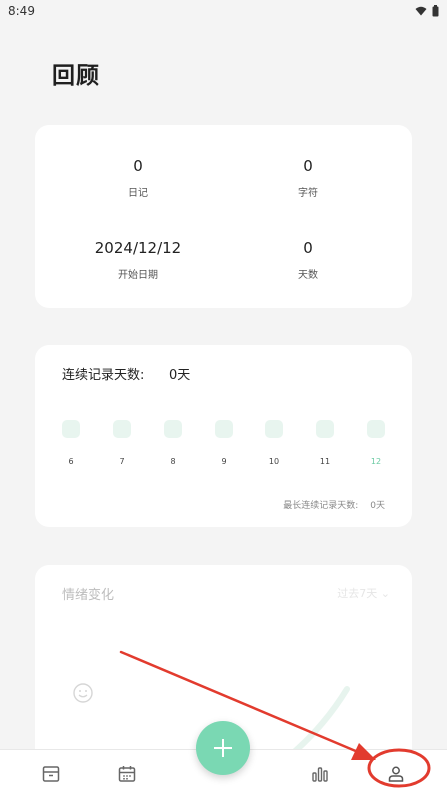 This screenshot has height=796, width=447. What do you see at coordinates (51, 774) in the screenshot?
I see `archive-icon` at bounding box center [51, 774].